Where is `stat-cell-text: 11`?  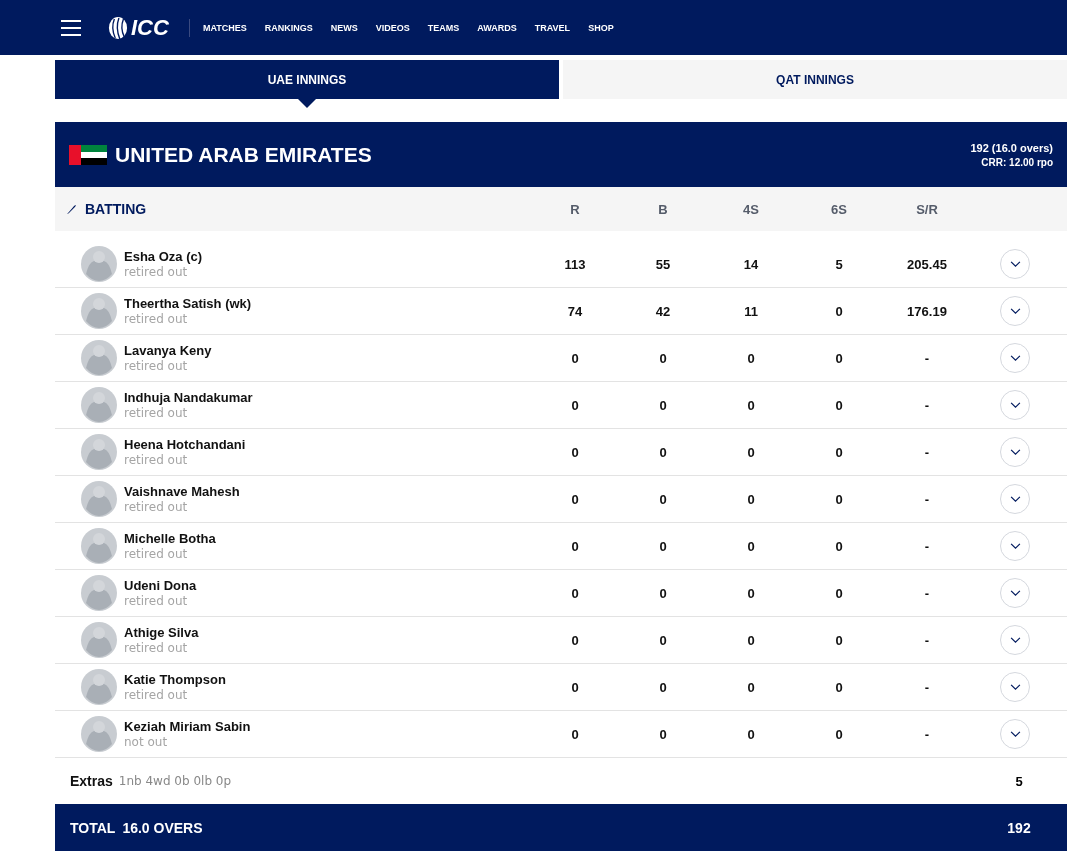
stat-cell-text: 11 is located at coordinates (751, 311).